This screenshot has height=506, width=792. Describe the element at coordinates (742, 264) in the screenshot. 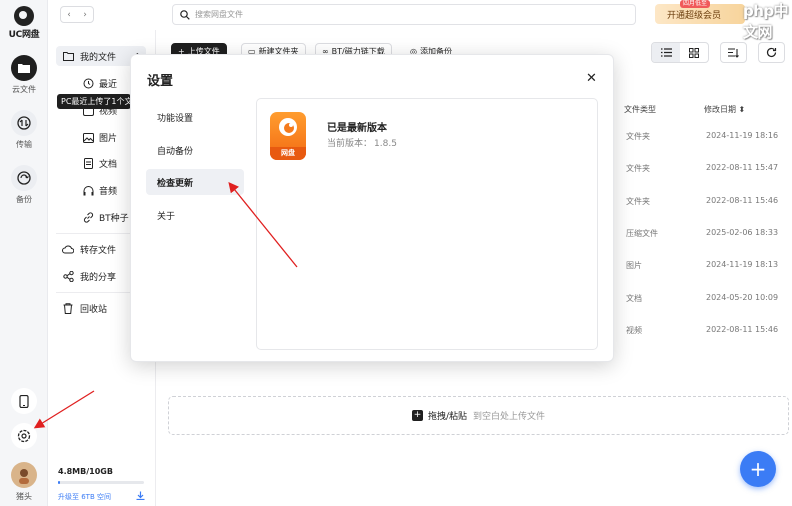

I see `file-row-date: 2024-11-19 18:13` at that location.